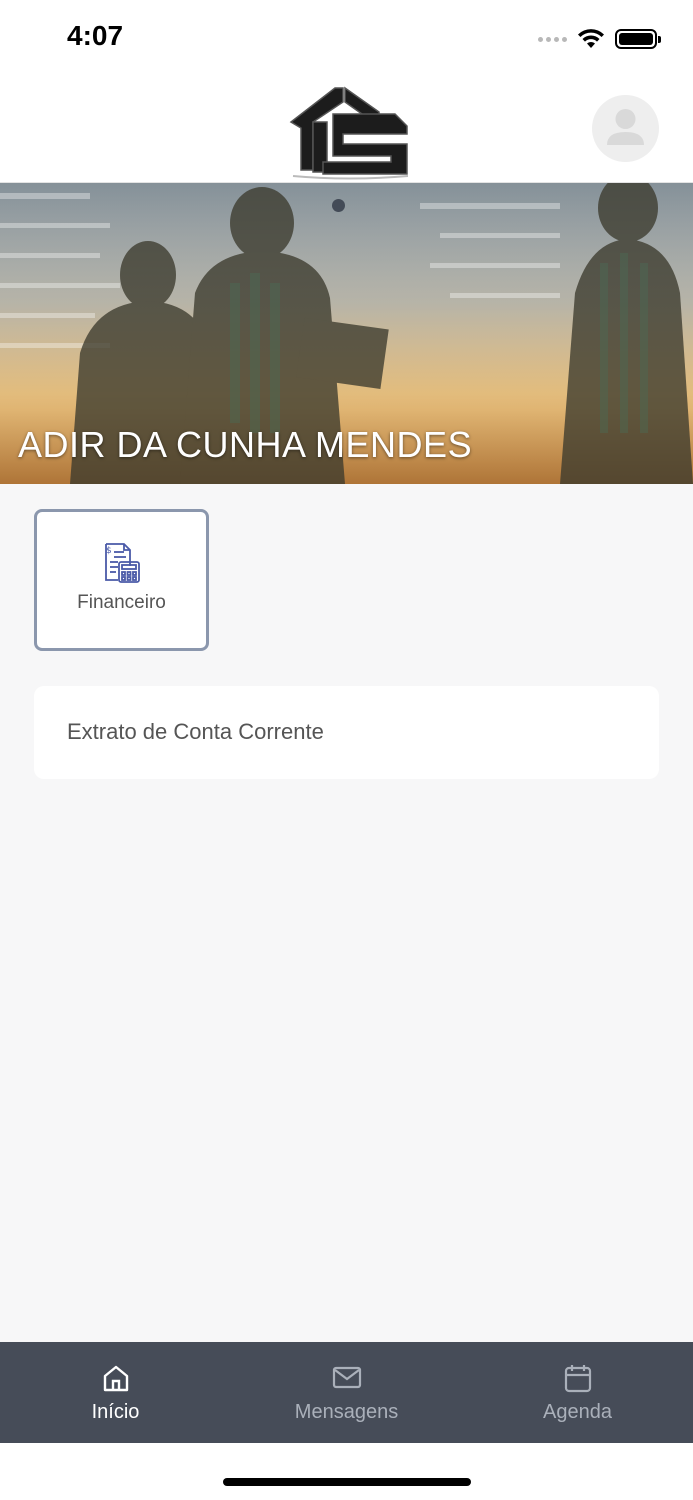  What do you see at coordinates (115, 1378) in the screenshot?
I see `home-icon` at bounding box center [115, 1378].